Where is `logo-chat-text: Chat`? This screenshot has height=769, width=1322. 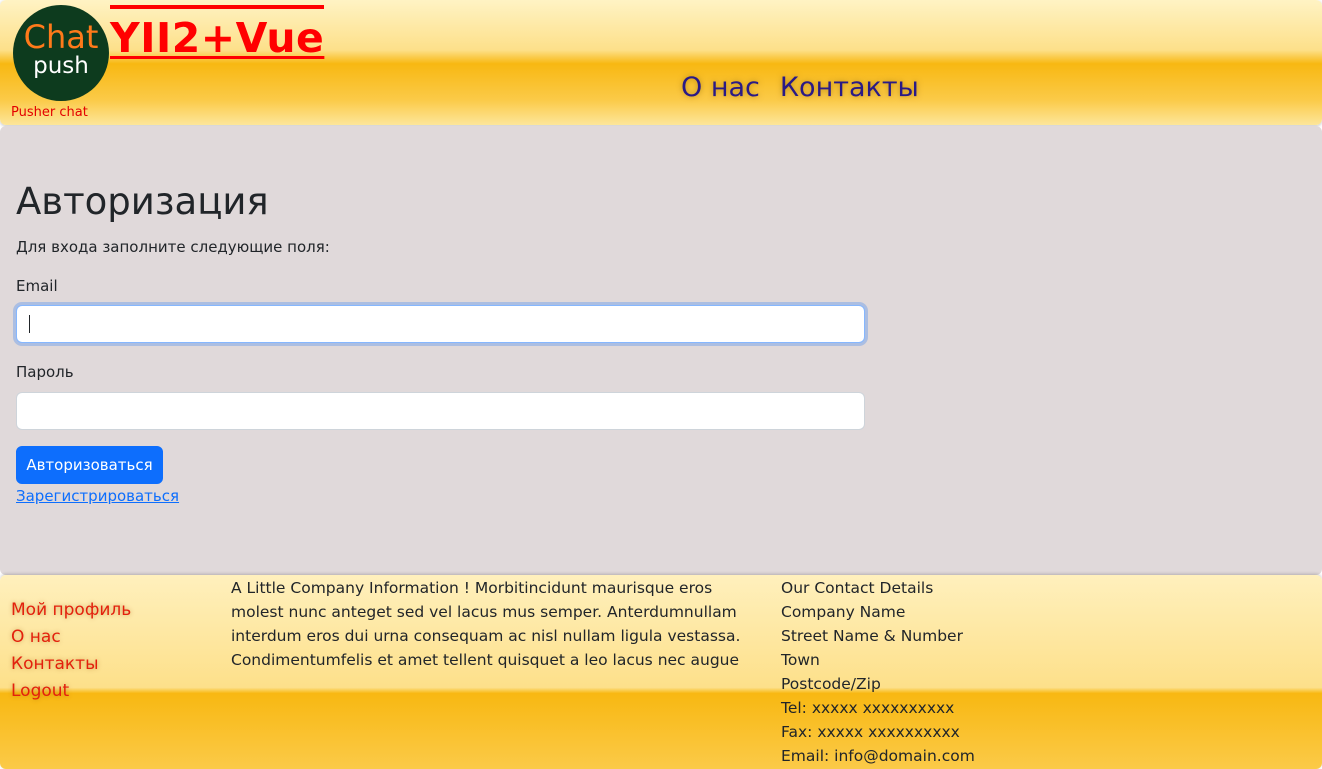
logo-chat-text: Chat is located at coordinates (61, 37).